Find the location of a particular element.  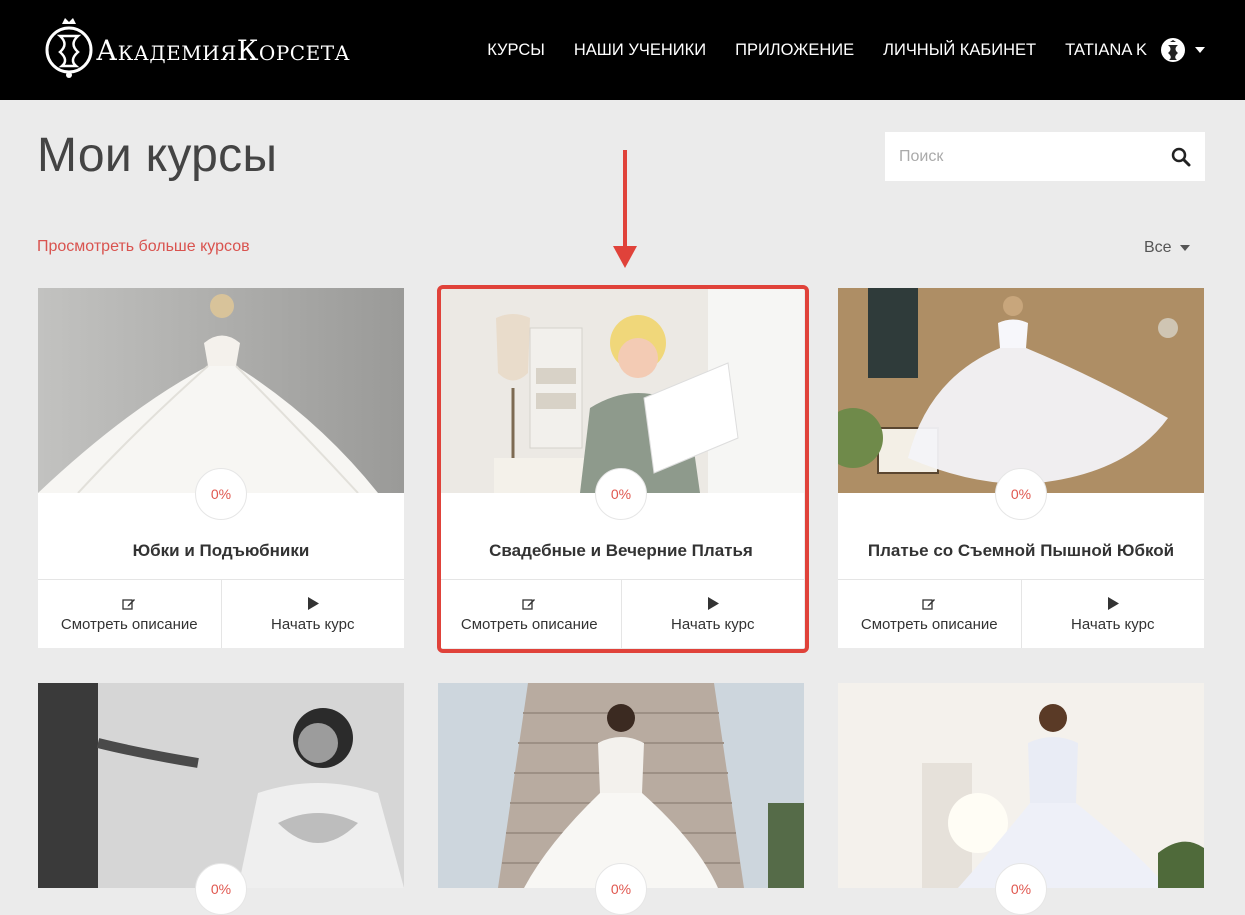

logo: АкадемияКорсета is located at coordinates (197, 47).